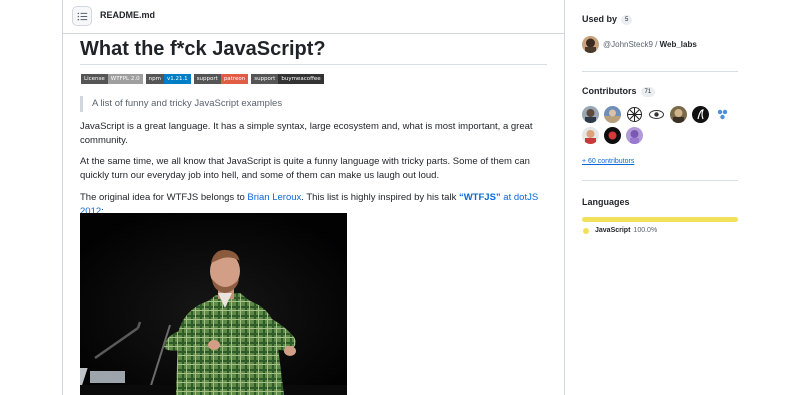 This screenshot has height=395, width=800. Describe the element at coordinates (608, 161) in the screenshot. I see `more-contributors-link: + 60 contributors` at that location.